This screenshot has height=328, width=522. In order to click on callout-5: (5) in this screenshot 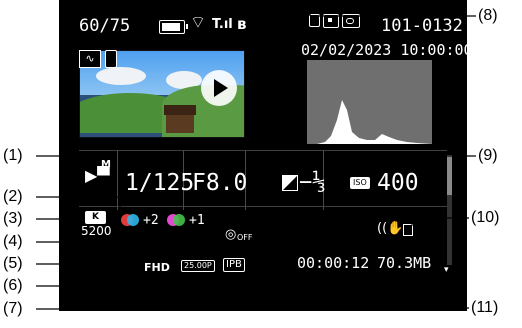, I will do `click(13, 263)`.